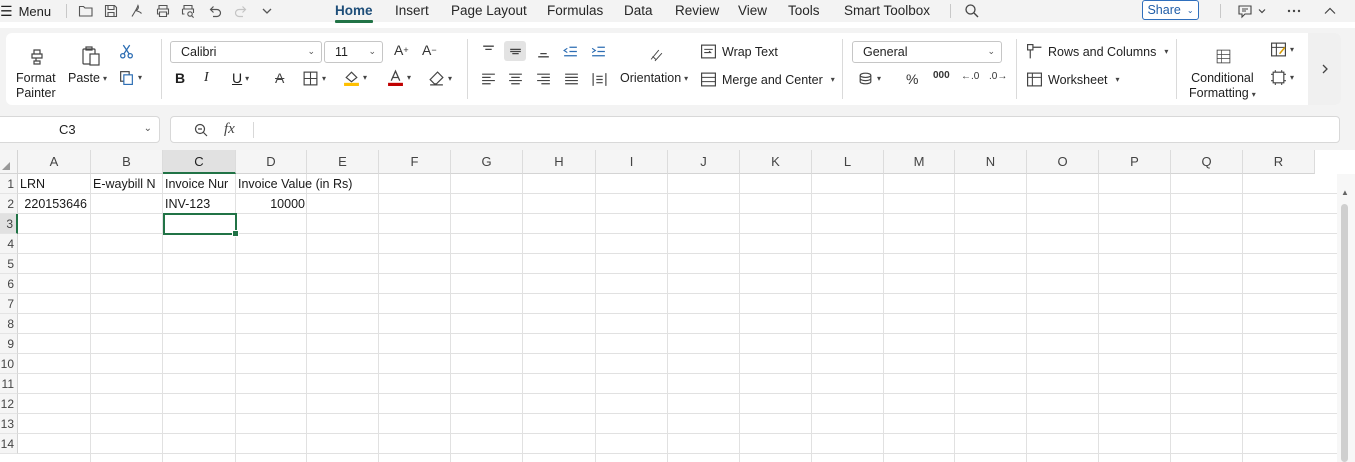  Describe the element at coordinates (767, 79) in the screenshot. I see `merge-center-button: Merge and Center ▾` at that location.